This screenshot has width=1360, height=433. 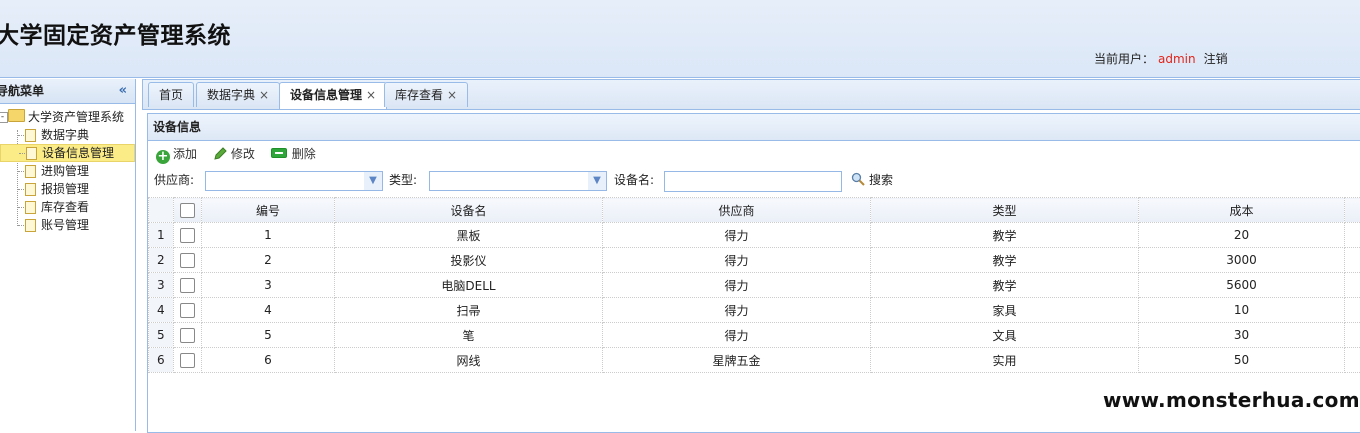 I want to click on table-row: 44扫帚得力家具10, so click(x=754, y=310).